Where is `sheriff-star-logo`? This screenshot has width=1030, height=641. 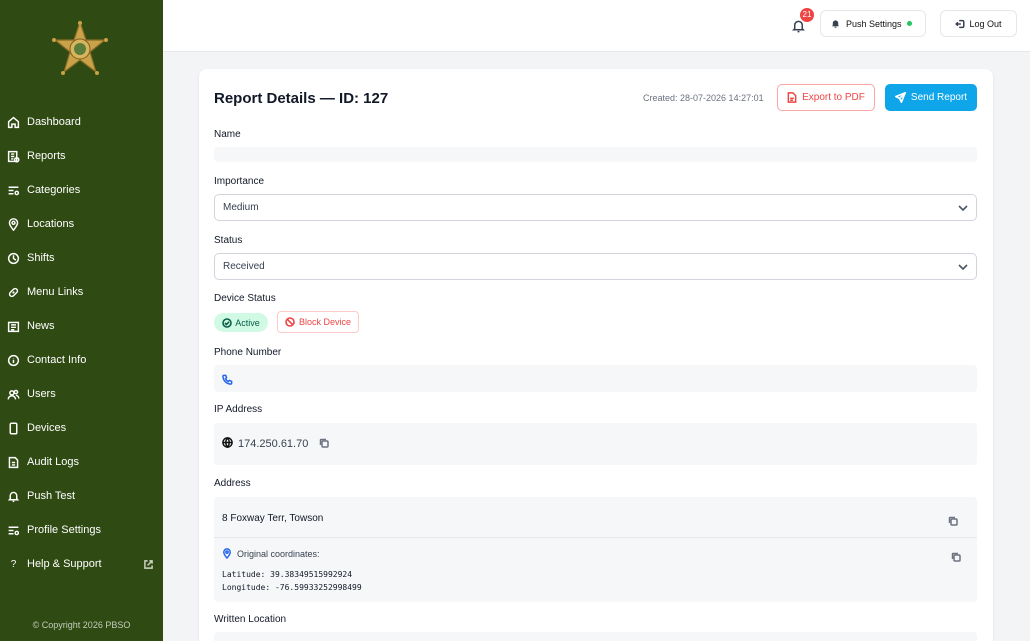
sheriff-star-logo is located at coordinates (80, 48).